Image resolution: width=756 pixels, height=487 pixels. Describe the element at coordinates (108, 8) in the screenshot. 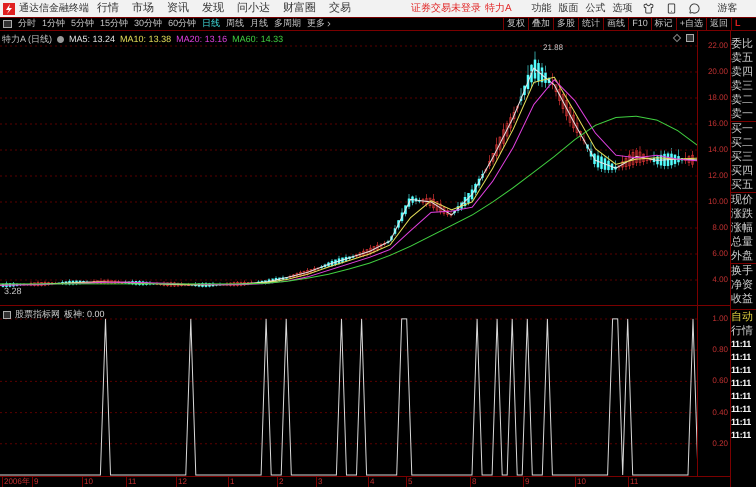

I see `menu-item: 行情` at that location.